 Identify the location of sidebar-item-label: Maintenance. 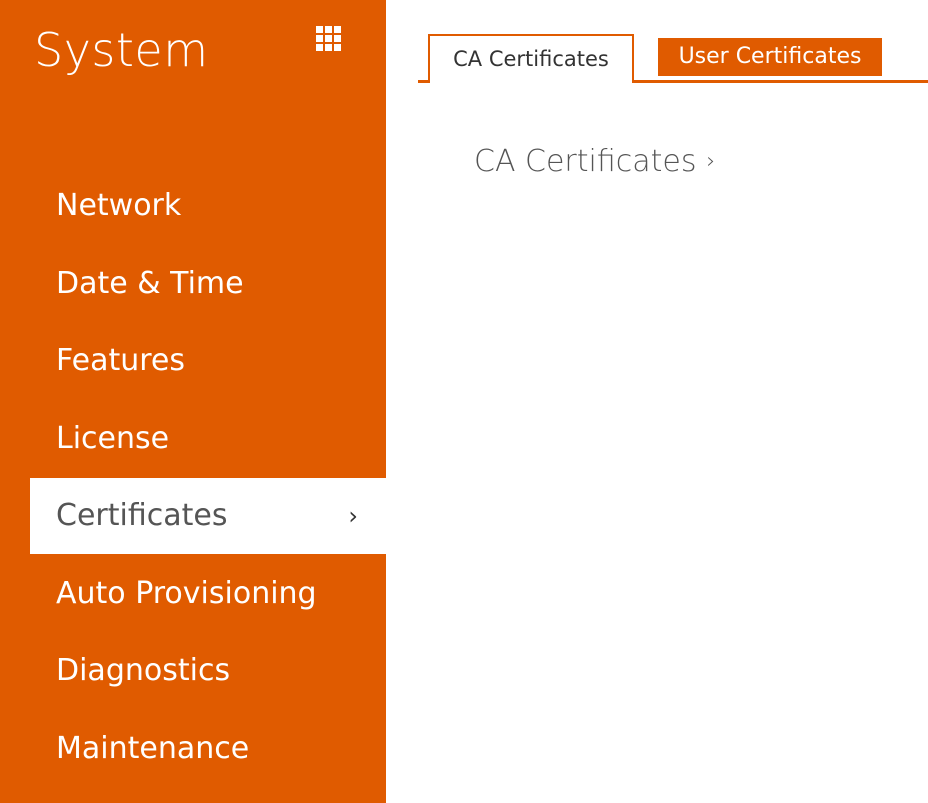
(153, 748).